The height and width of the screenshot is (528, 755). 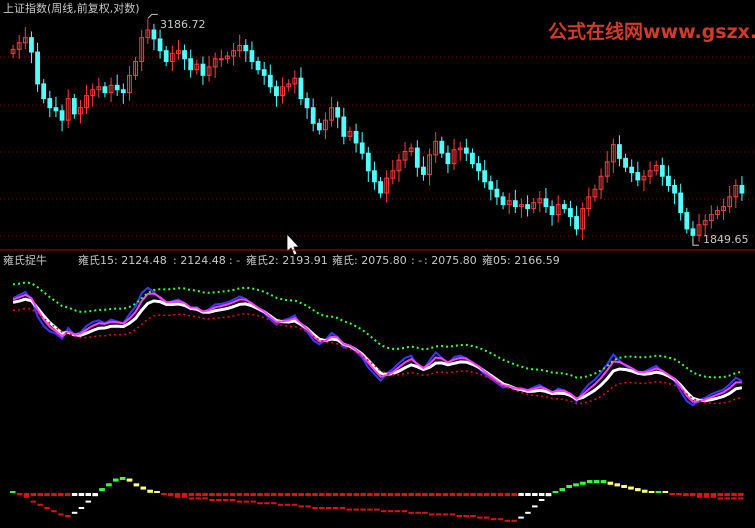 What do you see at coordinates (450, 260) in the screenshot?
I see `legend-red: : 2075.80` at bounding box center [450, 260].